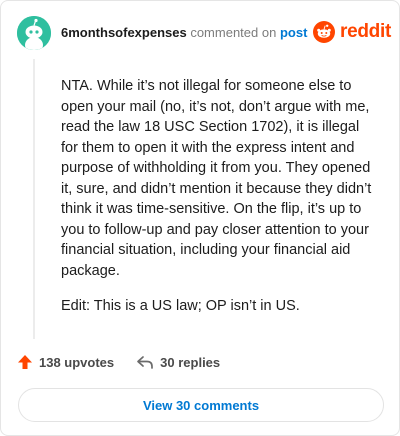 The image size is (400, 436). Describe the element at coordinates (324, 32) in the screenshot. I see `reddit-logo-icon` at that location.